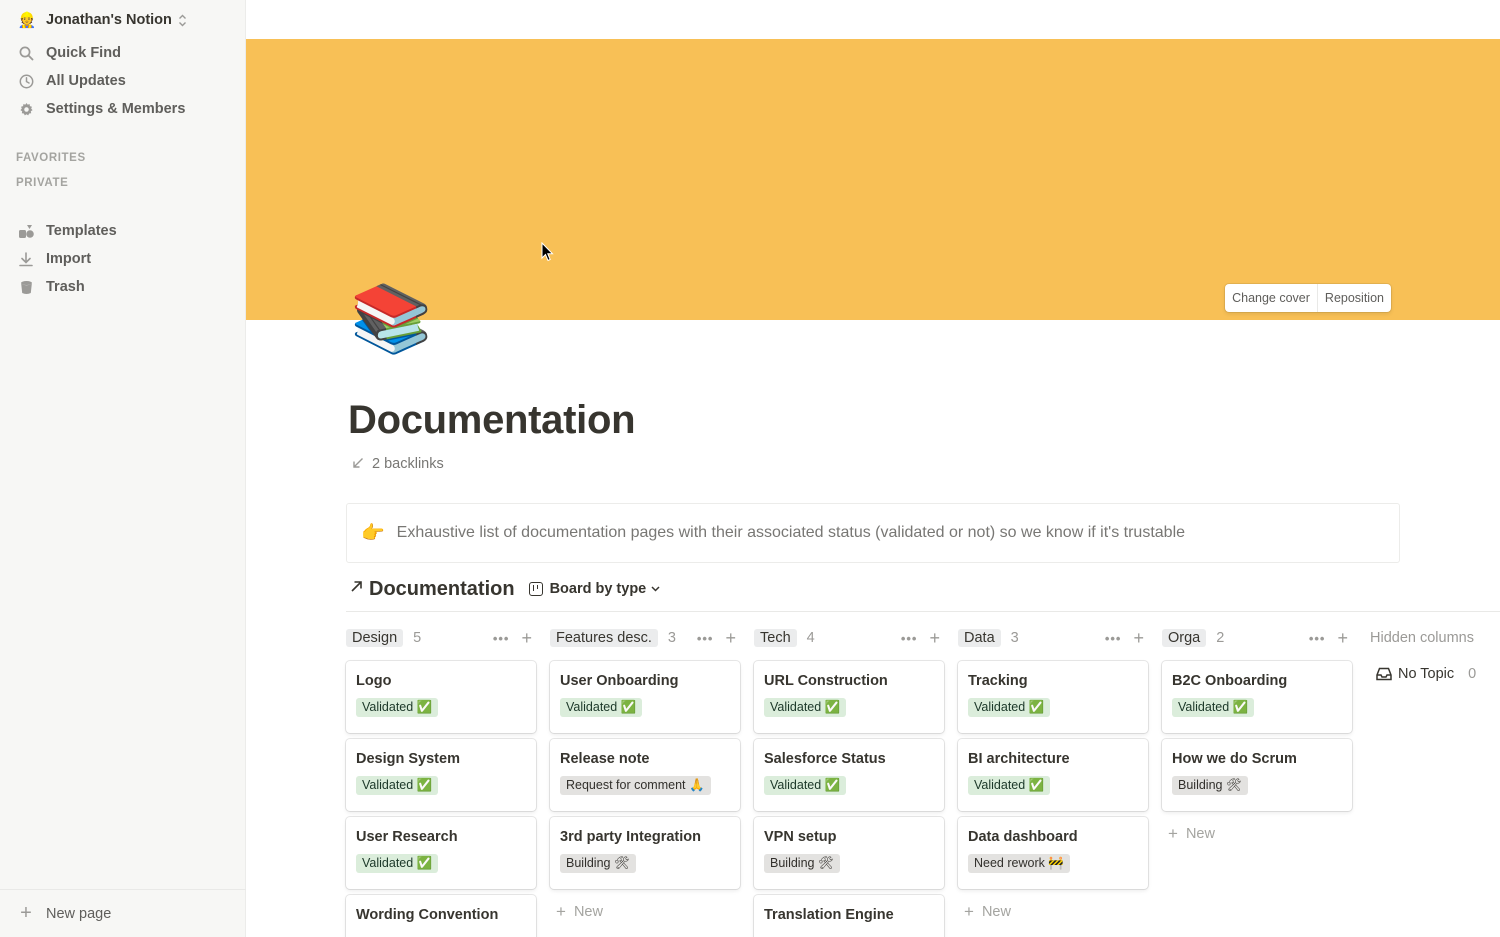  What do you see at coordinates (1435, 656) in the screenshot?
I see `hidden-columns: Hidden columns No Topic 0` at bounding box center [1435, 656].